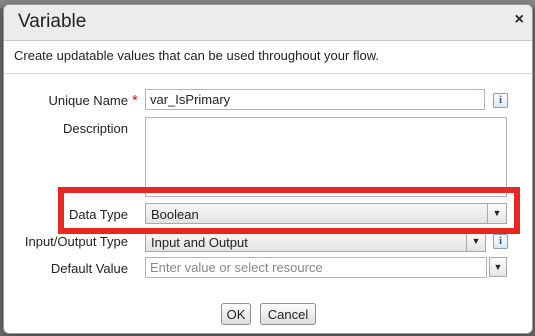  I want to click on close-icon: ×, so click(519, 20).